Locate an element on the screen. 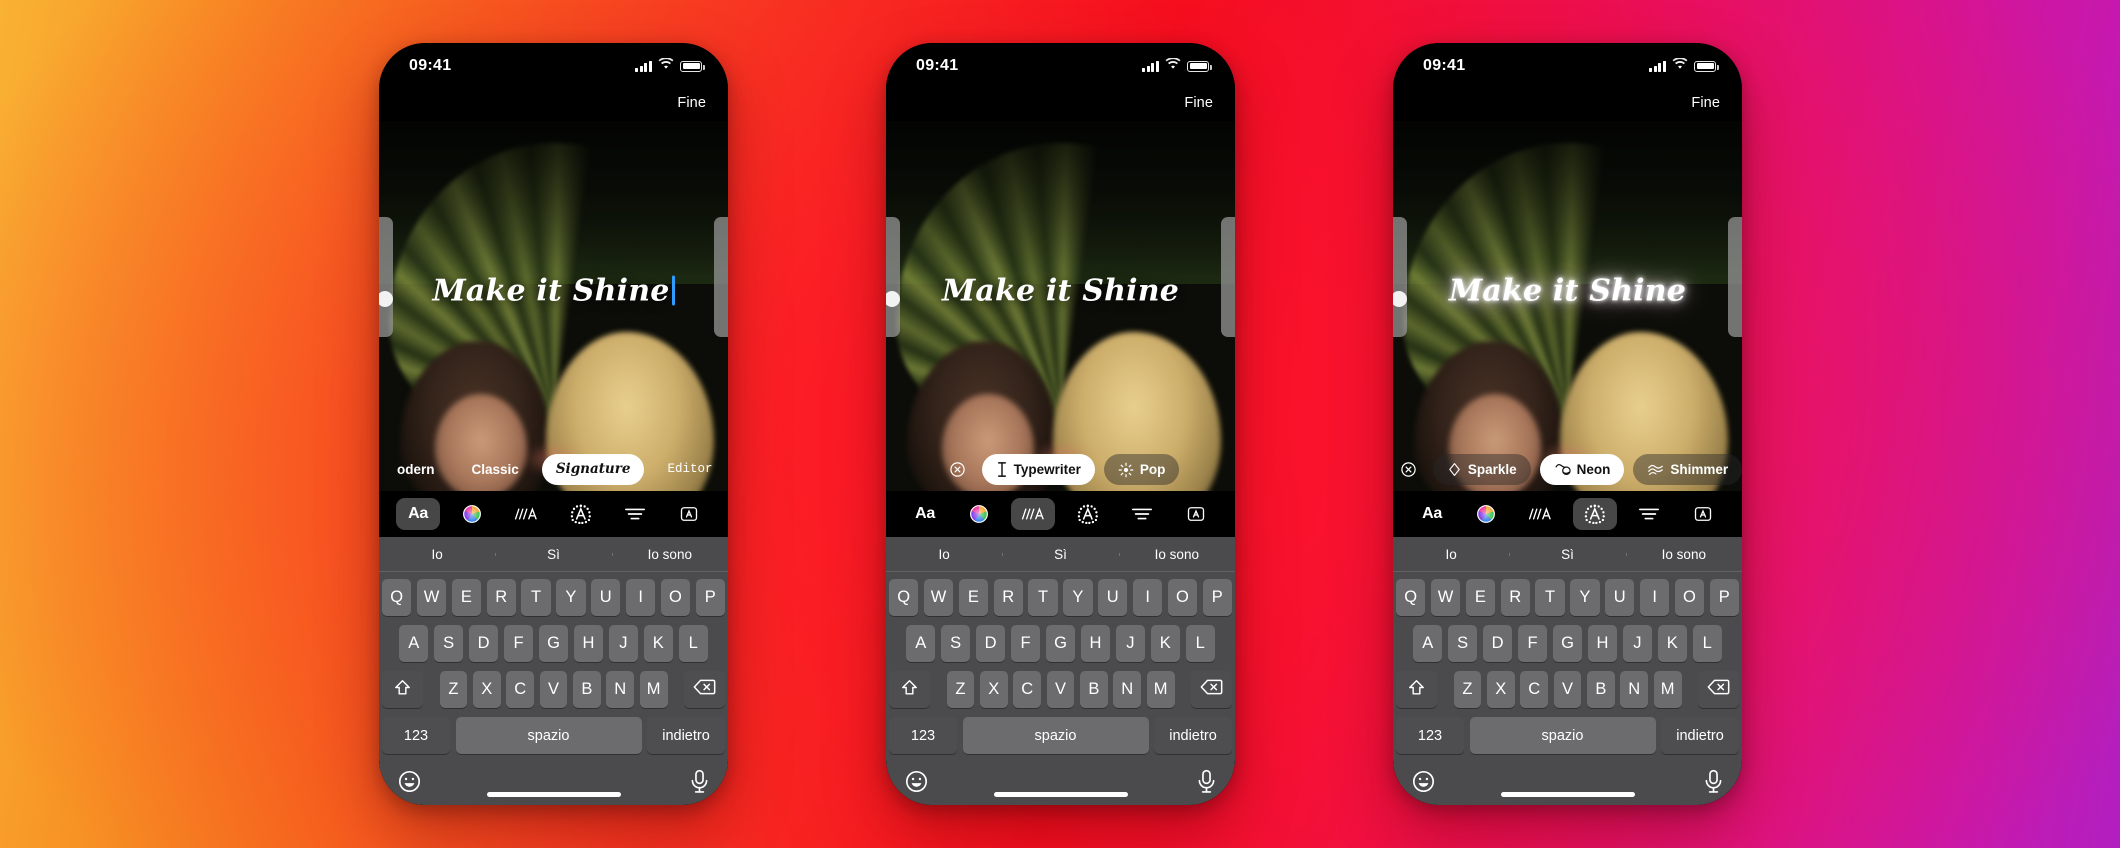  key-P: P is located at coordinates (710, 597).